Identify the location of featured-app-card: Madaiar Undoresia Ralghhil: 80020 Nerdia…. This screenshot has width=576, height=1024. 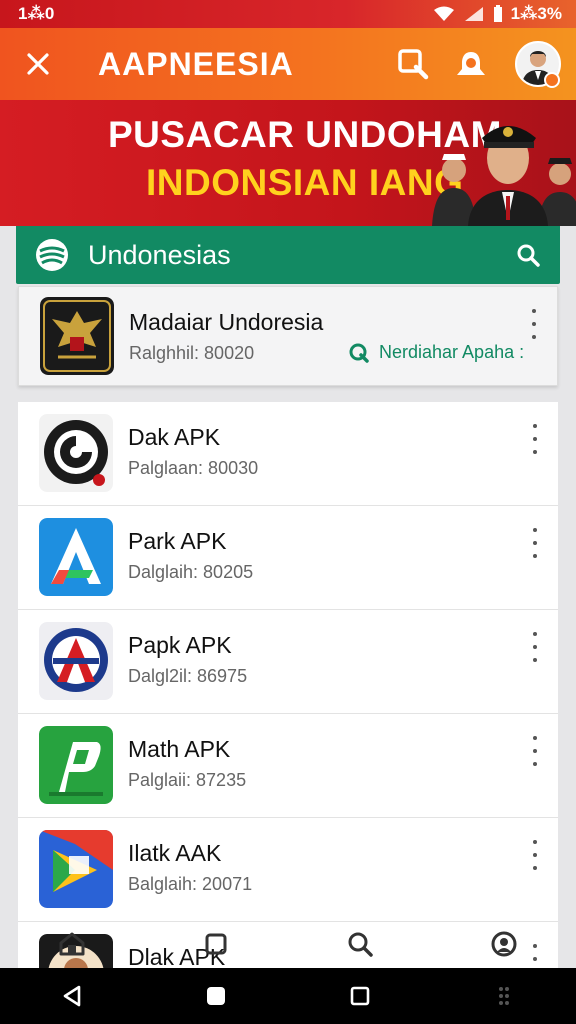
(288, 336).